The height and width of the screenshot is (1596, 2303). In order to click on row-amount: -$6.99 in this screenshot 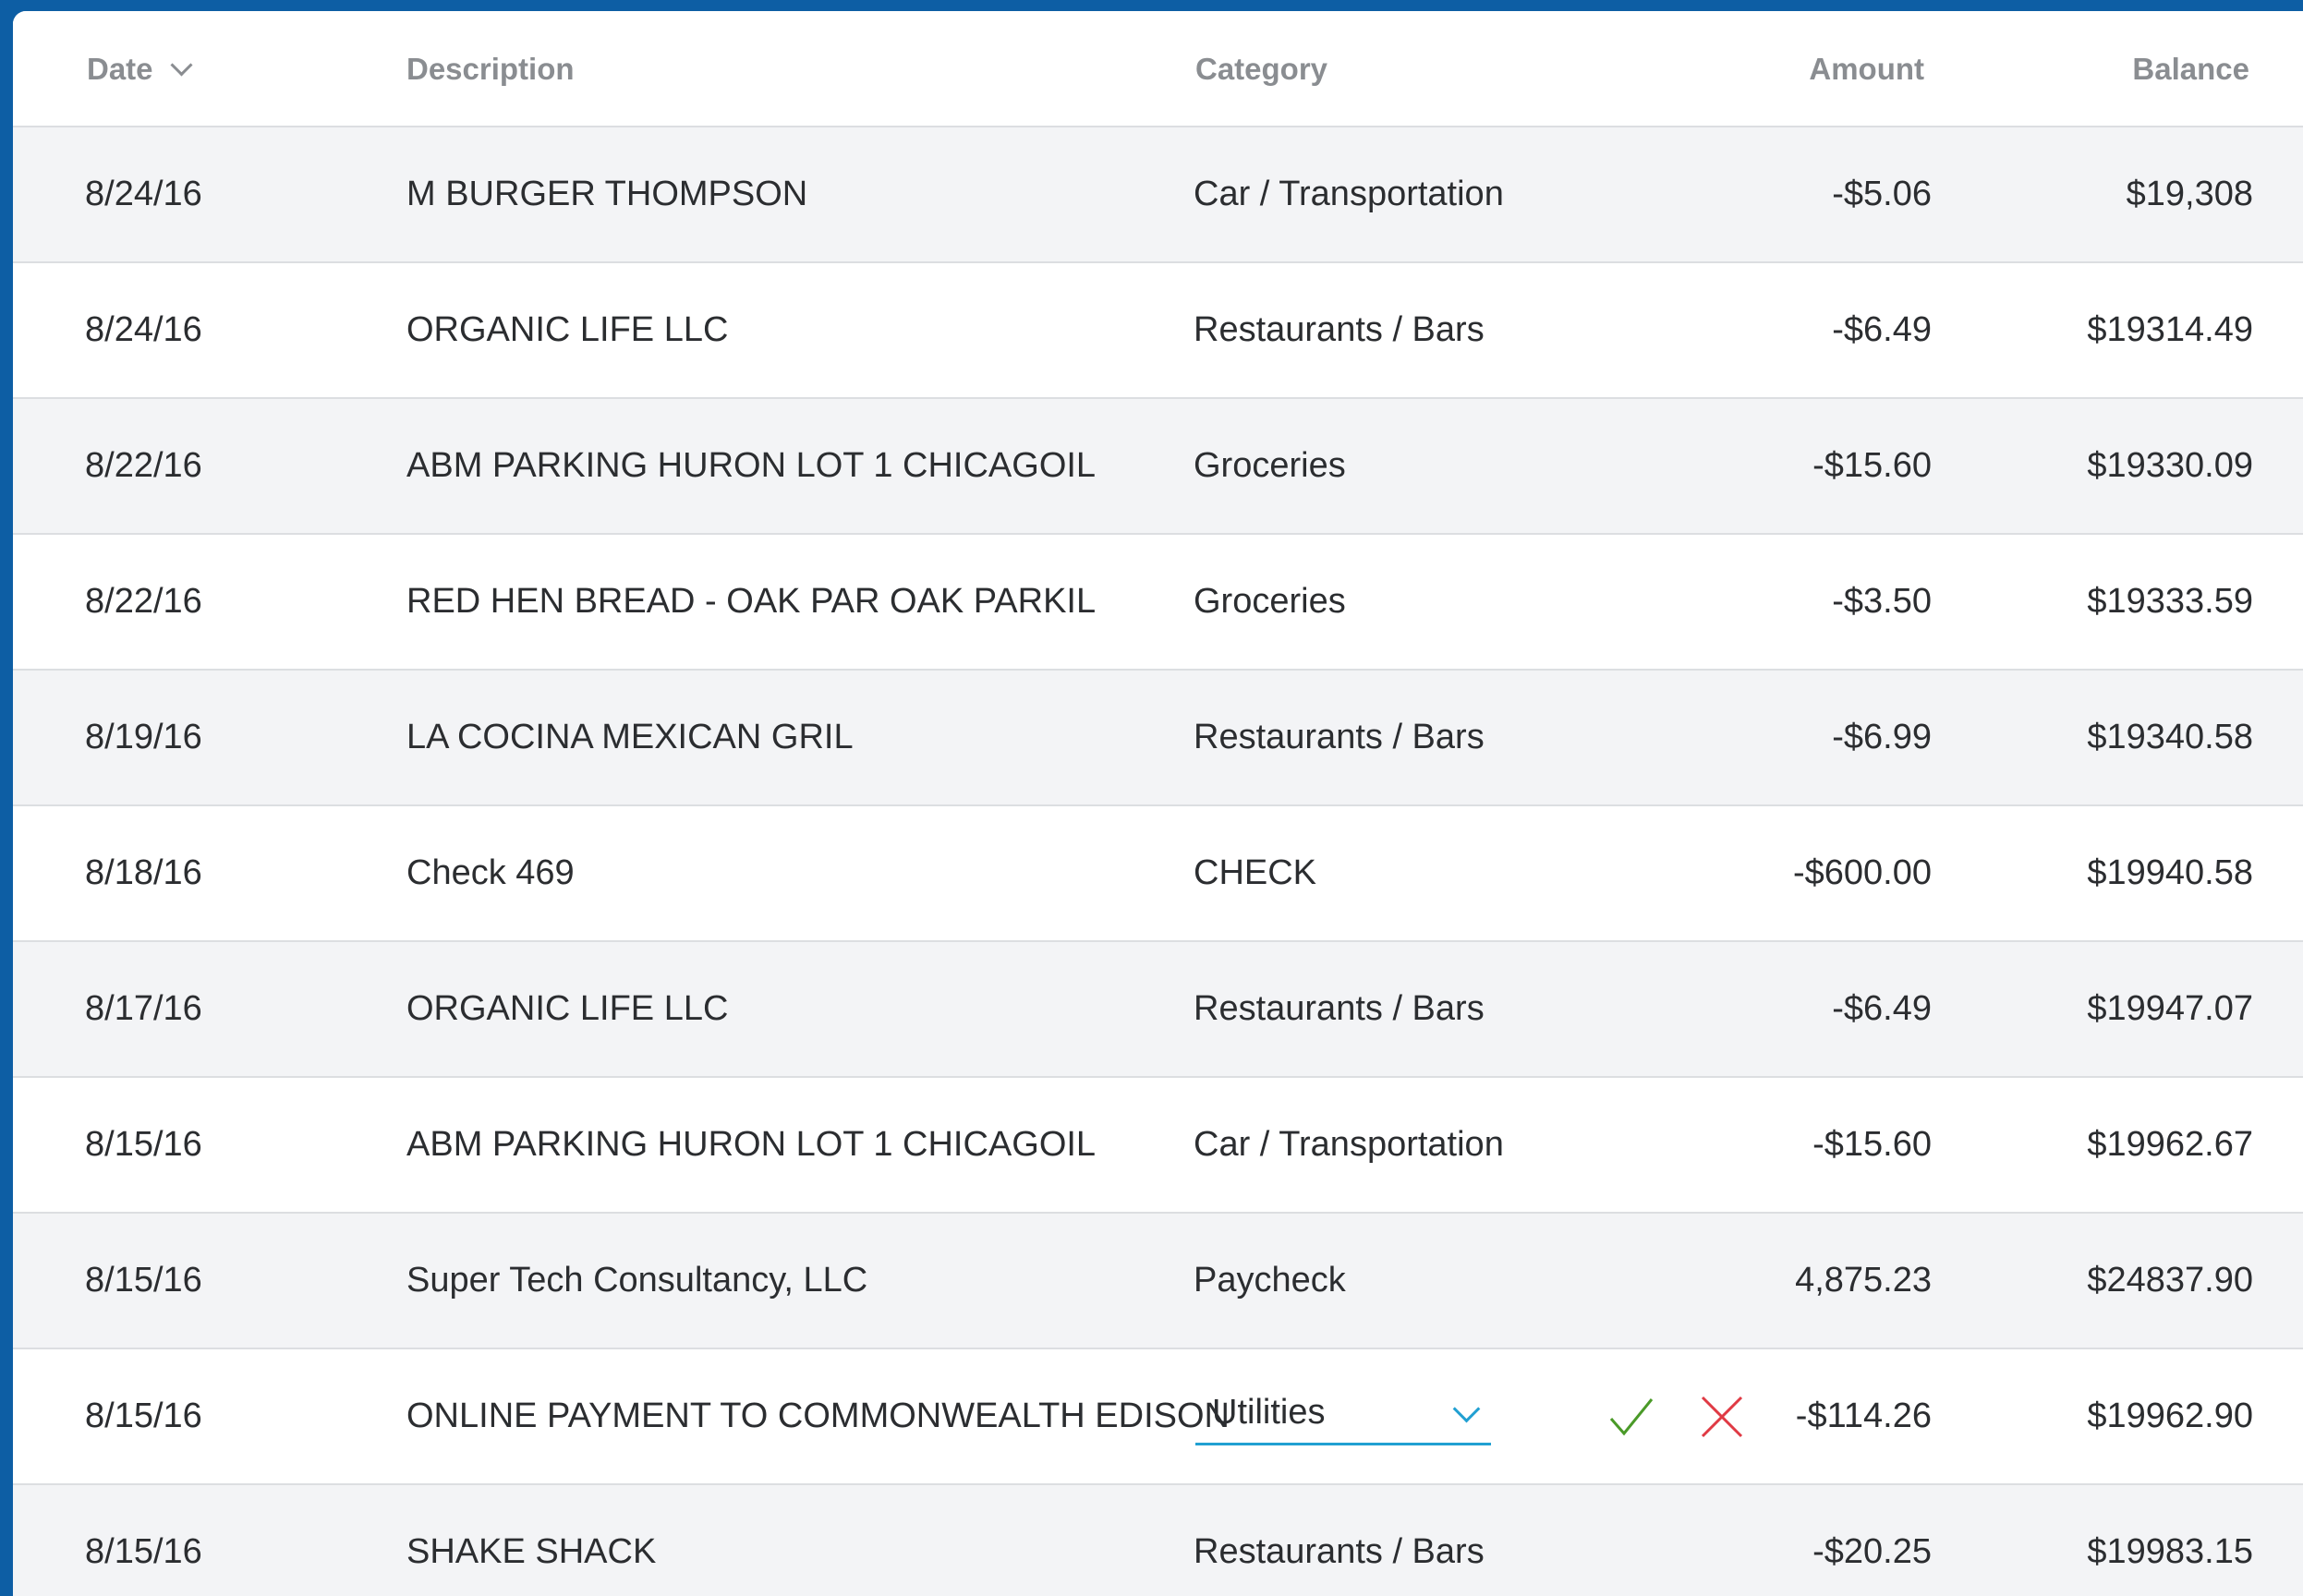, I will do `click(1882, 737)`.